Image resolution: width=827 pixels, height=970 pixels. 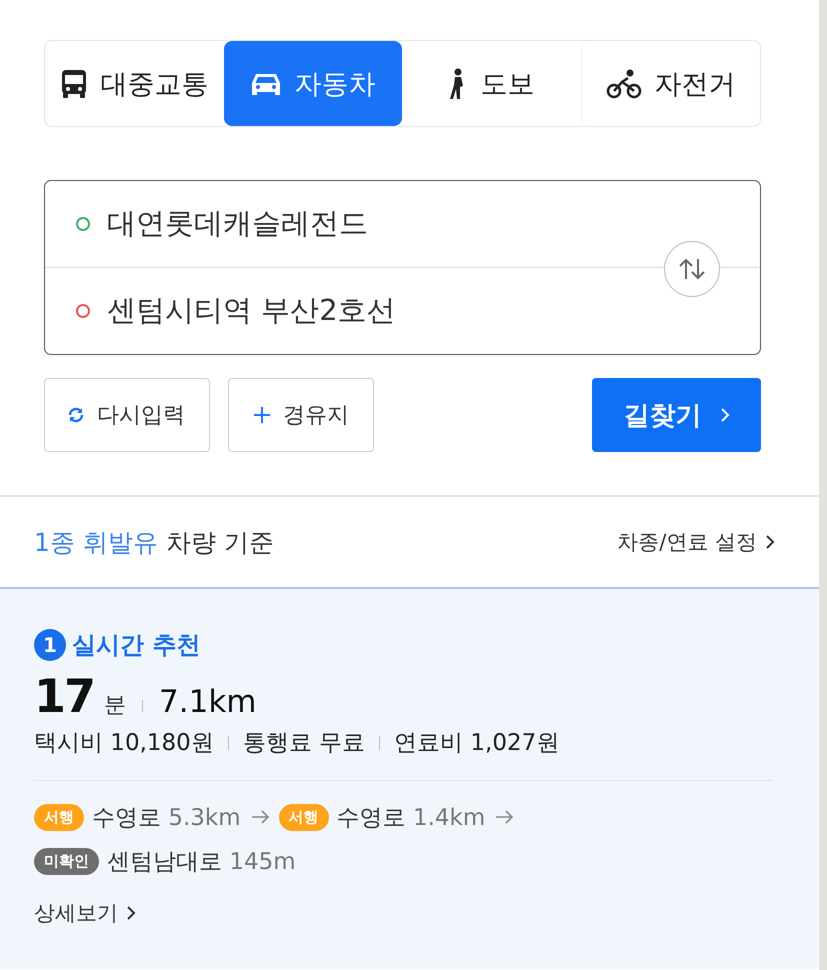 What do you see at coordinates (201, 862) in the screenshot?
I see `road-segment-text: 센텀남대로 145m` at bounding box center [201, 862].